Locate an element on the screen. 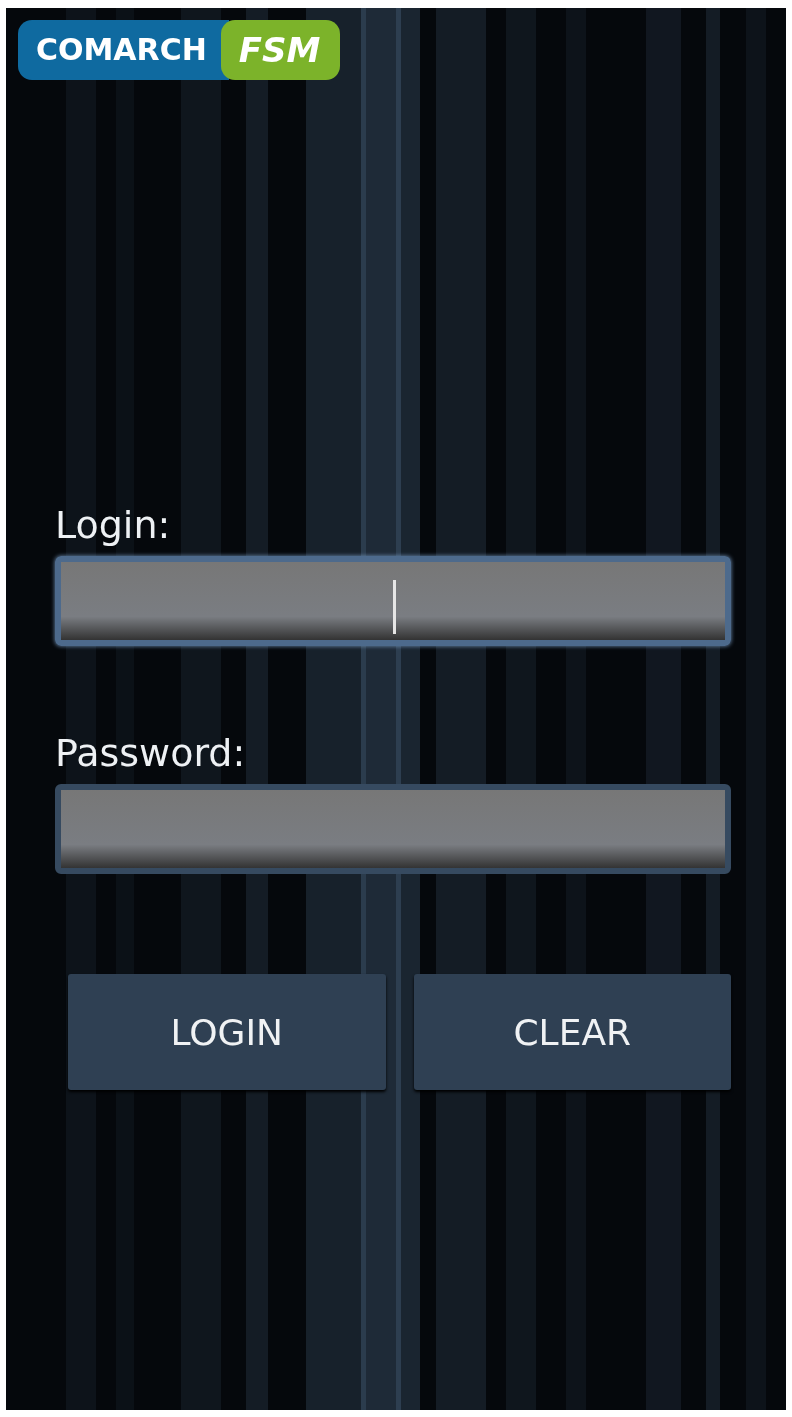  logo-wordmark: COMARCH is located at coordinates (123, 50).